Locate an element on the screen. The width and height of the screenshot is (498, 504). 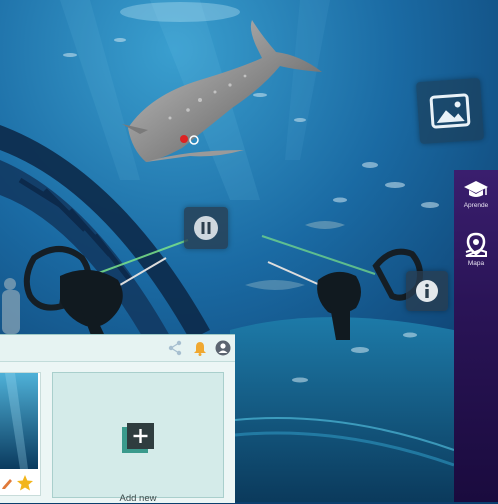
info-button is located at coordinates (427, 291).